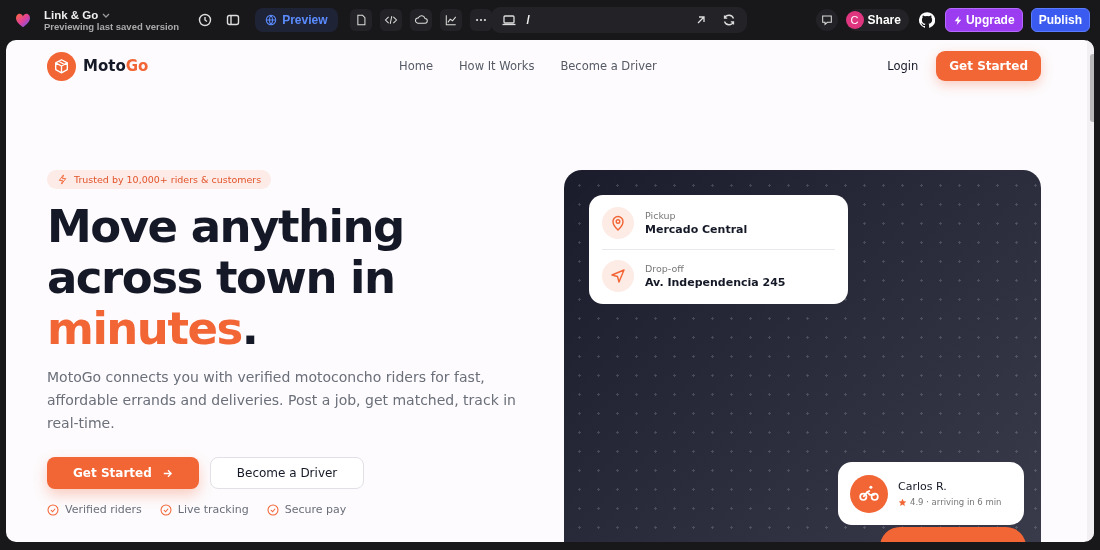 The image size is (1100, 550). I want to click on nav-link: Home, so click(416, 66).